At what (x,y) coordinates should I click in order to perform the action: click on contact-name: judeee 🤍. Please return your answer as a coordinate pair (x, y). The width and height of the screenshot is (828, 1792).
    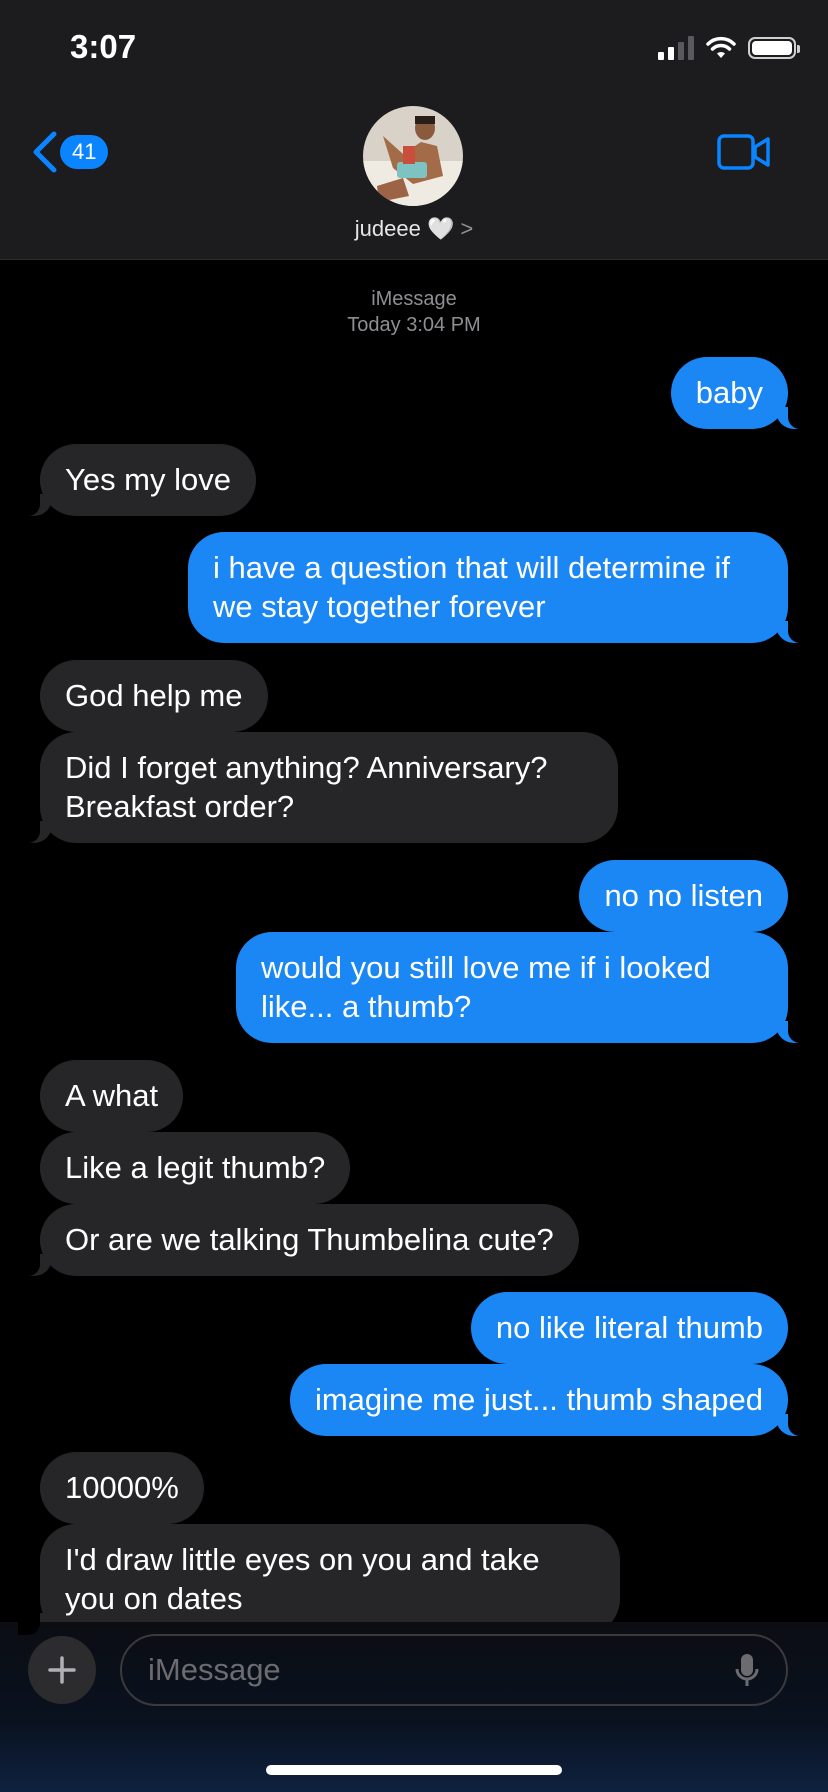
    Looking at the image, I should click on (404, 228).